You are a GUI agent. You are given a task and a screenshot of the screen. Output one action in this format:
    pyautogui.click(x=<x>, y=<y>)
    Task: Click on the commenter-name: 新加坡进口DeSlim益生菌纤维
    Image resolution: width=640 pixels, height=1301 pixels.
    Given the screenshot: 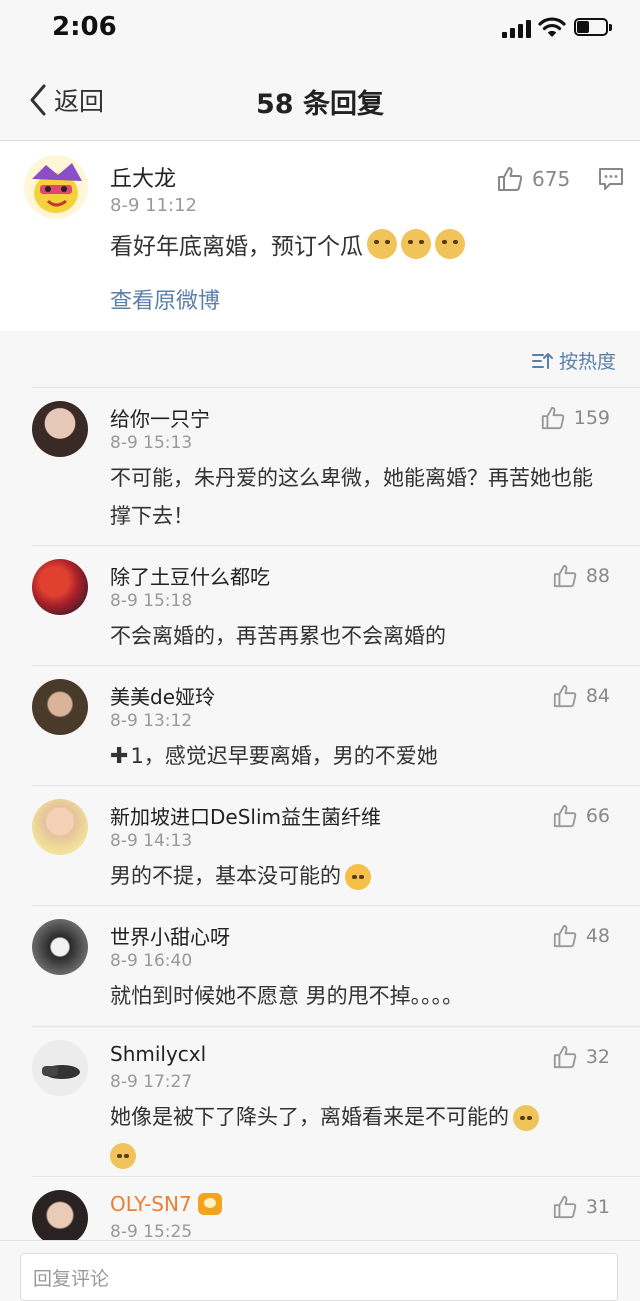 What is the action you would take?
    pyautogui.click(x=245, y=815)
    